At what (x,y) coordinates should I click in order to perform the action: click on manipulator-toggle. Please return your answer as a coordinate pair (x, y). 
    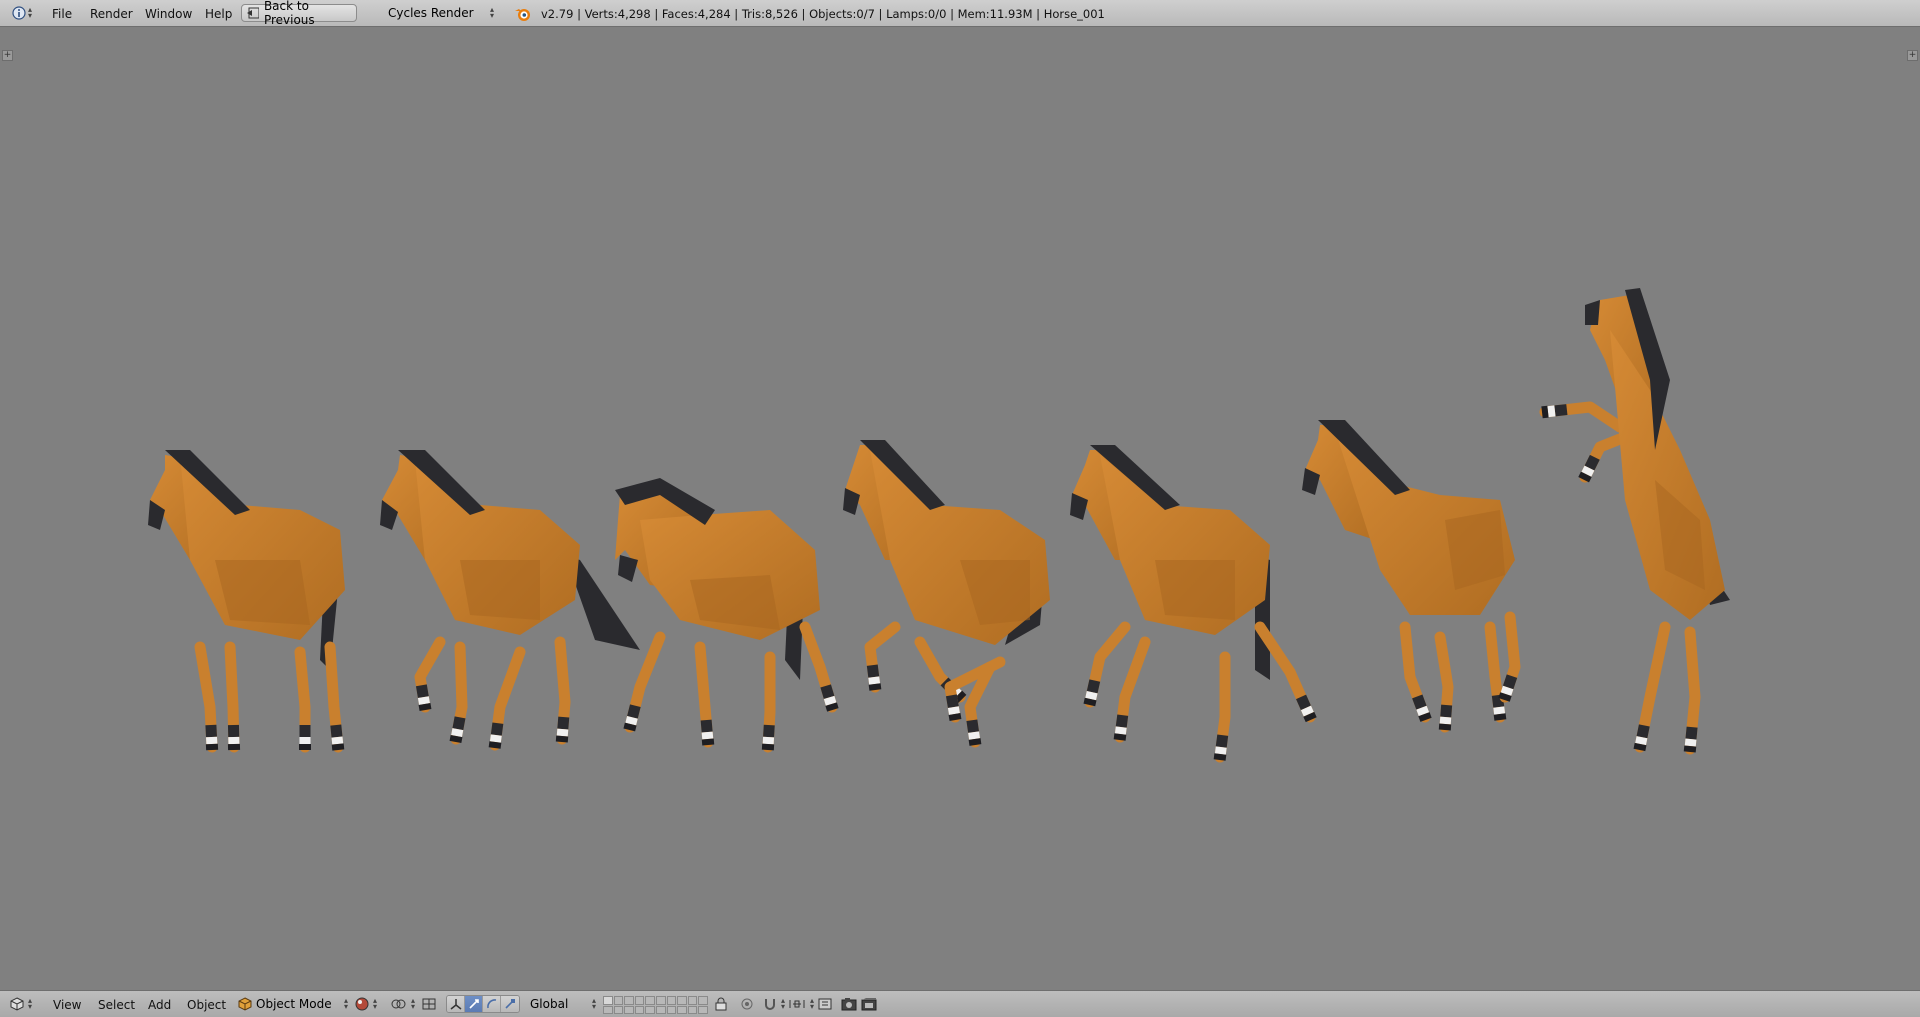
    Looking at the image, I should click on (456, 1004).